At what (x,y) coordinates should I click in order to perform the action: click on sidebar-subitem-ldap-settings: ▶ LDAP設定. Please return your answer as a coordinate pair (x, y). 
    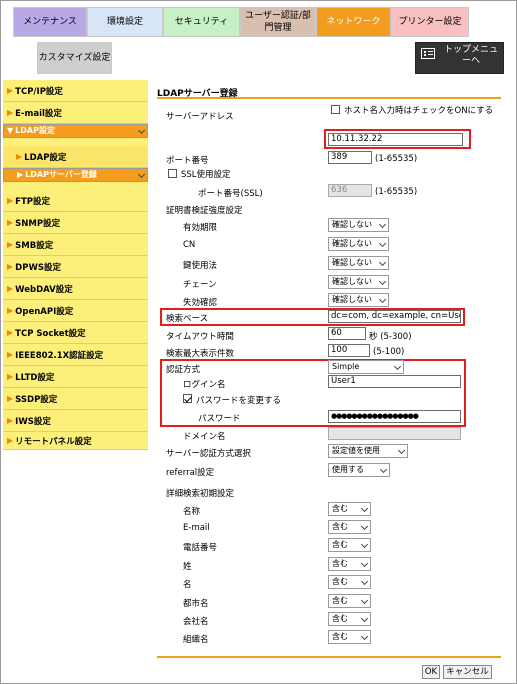
    Looking at the image, I should click on (75, 157).